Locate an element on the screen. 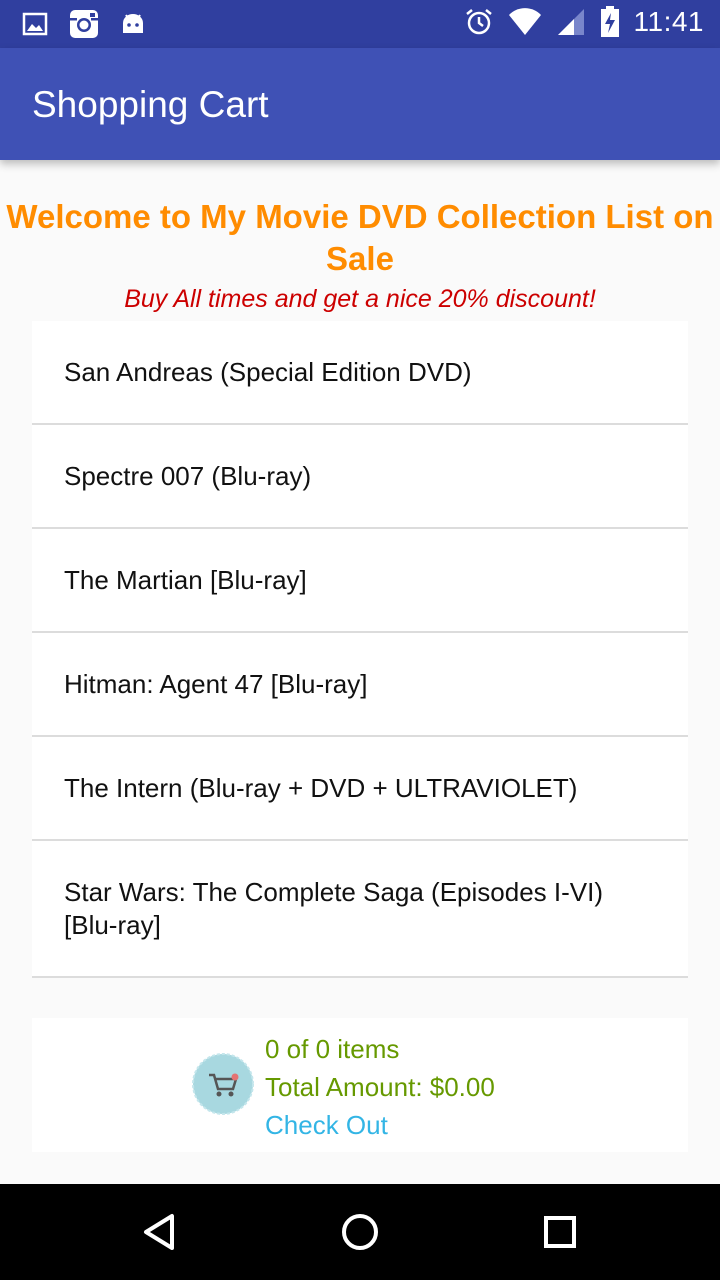  list-item: San Andreas (Special Edition DVD) is located at coordinates (360, 373).